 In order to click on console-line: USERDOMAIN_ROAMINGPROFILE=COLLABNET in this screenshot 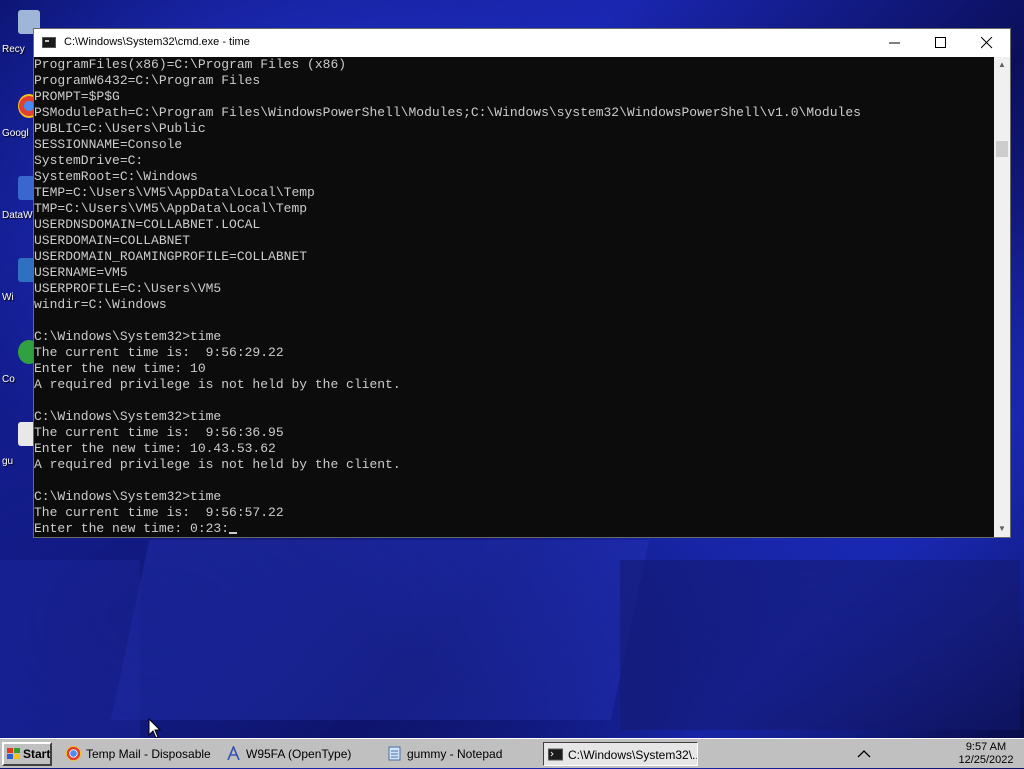, I will do `click(171, 256)`.